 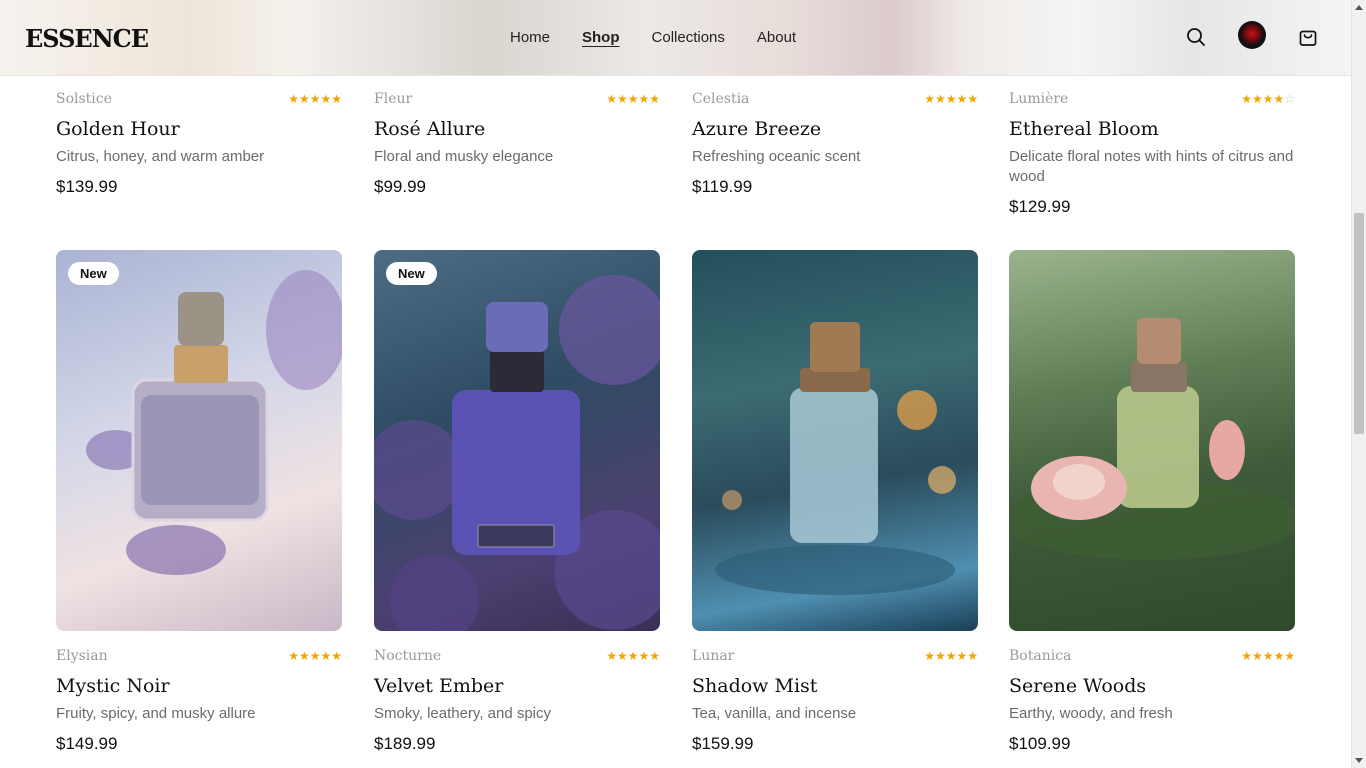 What do you see at coordinates (1268, 99) in the screenshot?
I see `rating-stars: ★★★★☆` at bounding box center [1268, 99].